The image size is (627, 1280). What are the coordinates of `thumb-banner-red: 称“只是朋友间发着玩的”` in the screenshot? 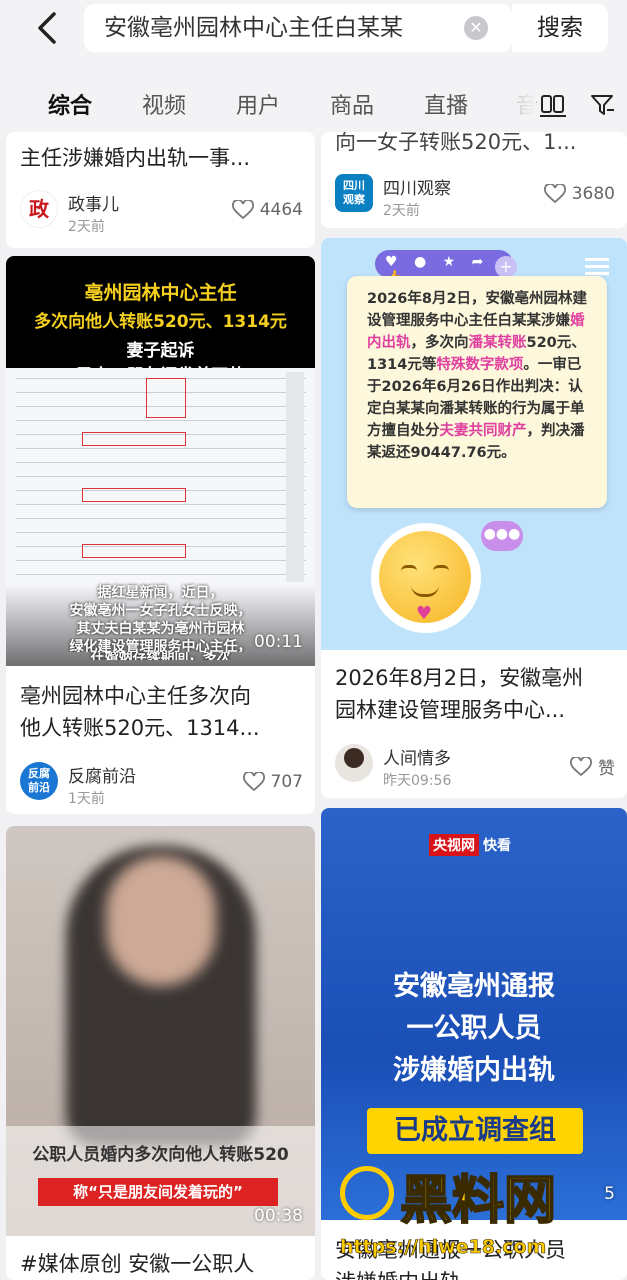 It's located at (158, 1192).